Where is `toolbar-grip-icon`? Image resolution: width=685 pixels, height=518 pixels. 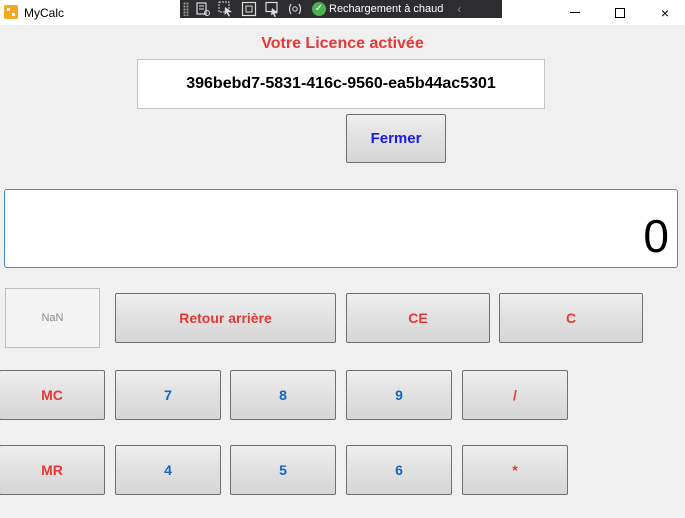 toolbar-grip-icon is located at coordinates (186, 9).